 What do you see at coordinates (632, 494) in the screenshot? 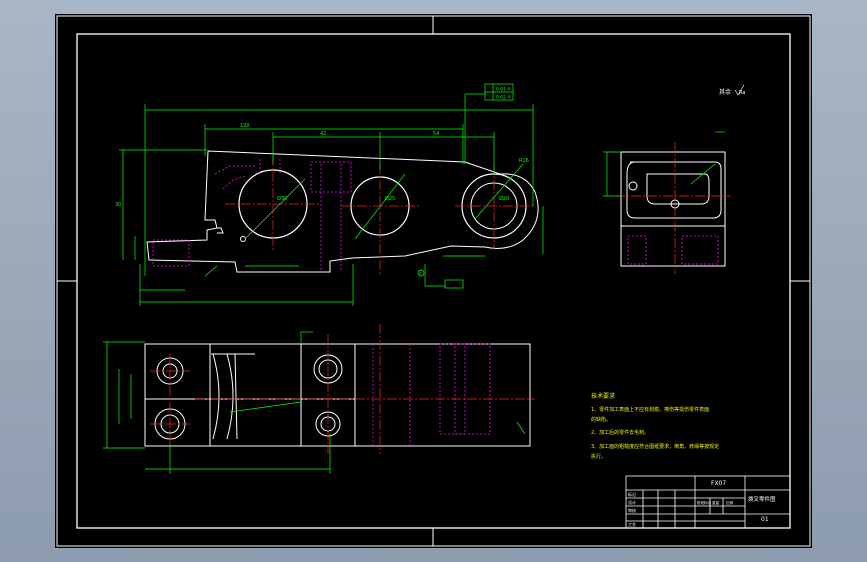
I see `title-block-row-1: 标记` at bounding box center [632, 494].